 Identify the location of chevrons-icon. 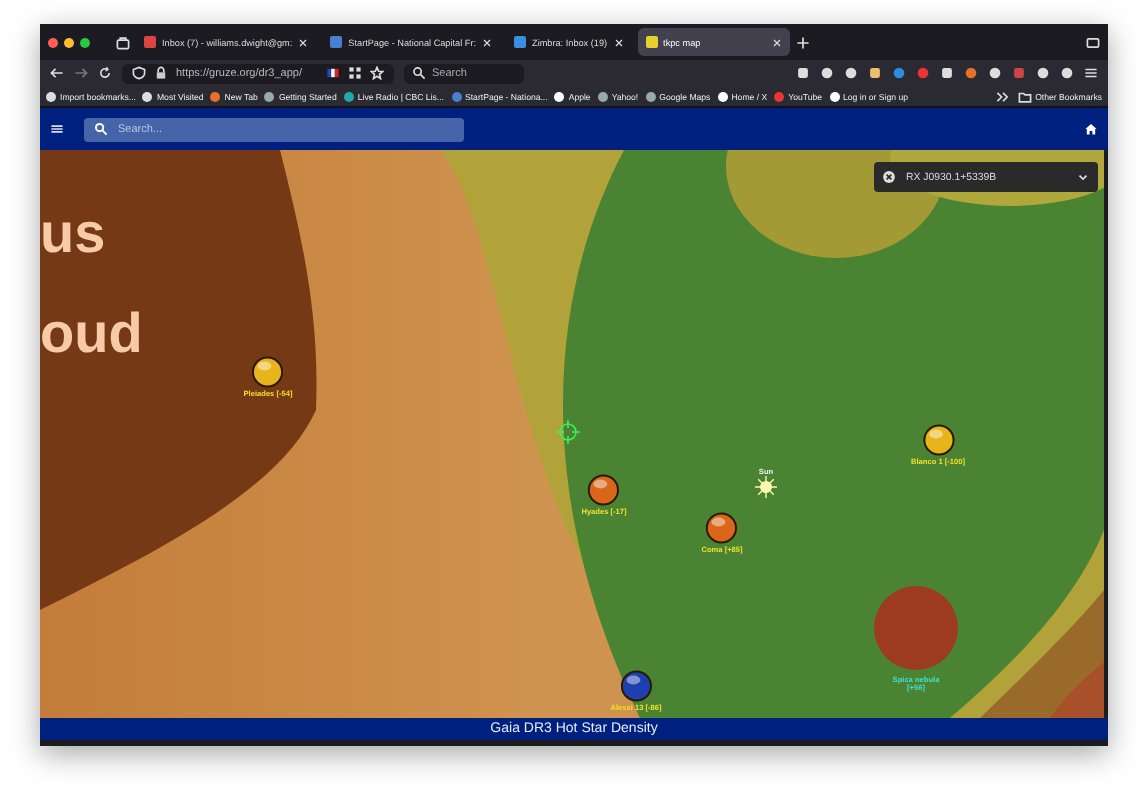
(1003, 96).